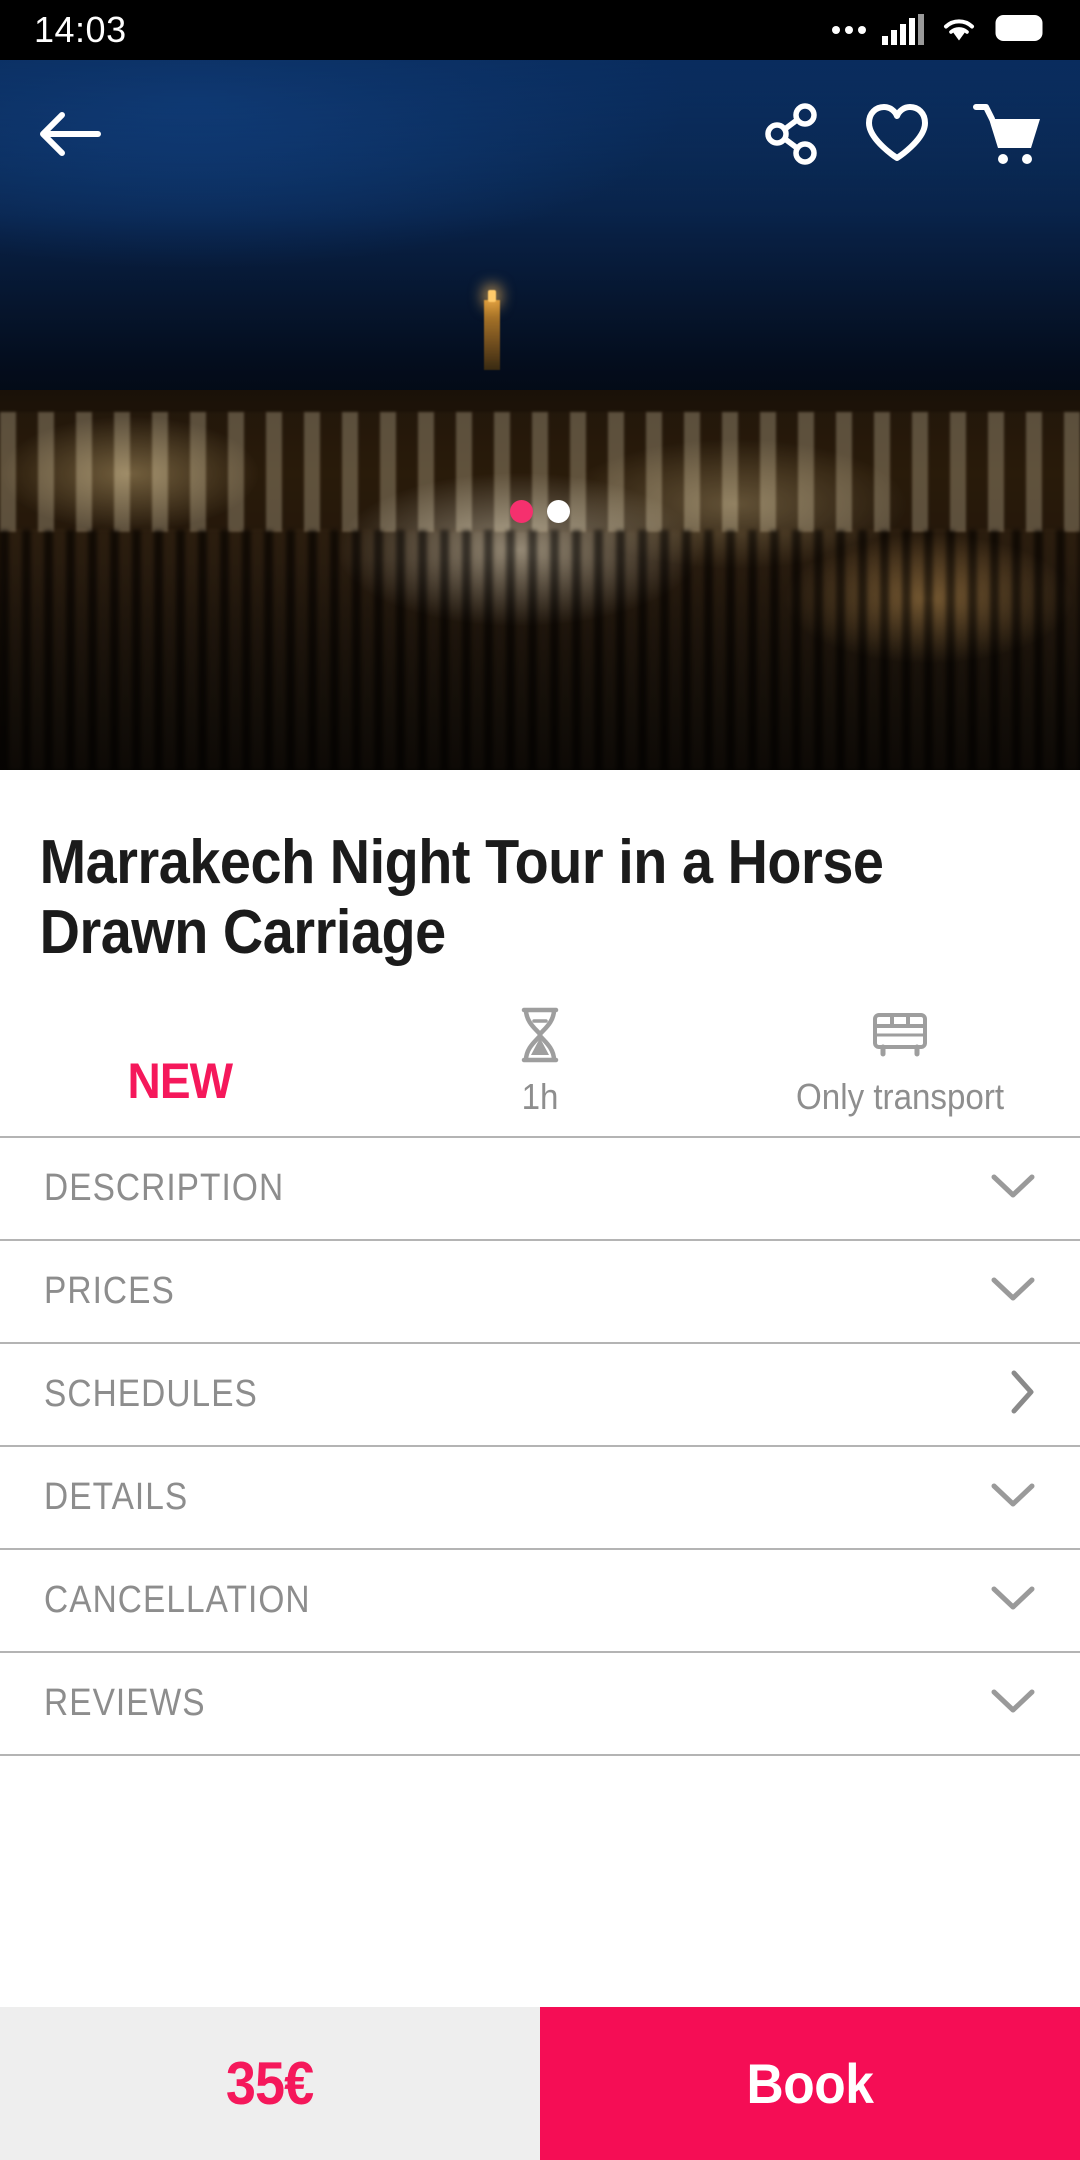 This screenshot has width=1080, height=2160. I want to click on top-navigation-bar, so click(540, 135).